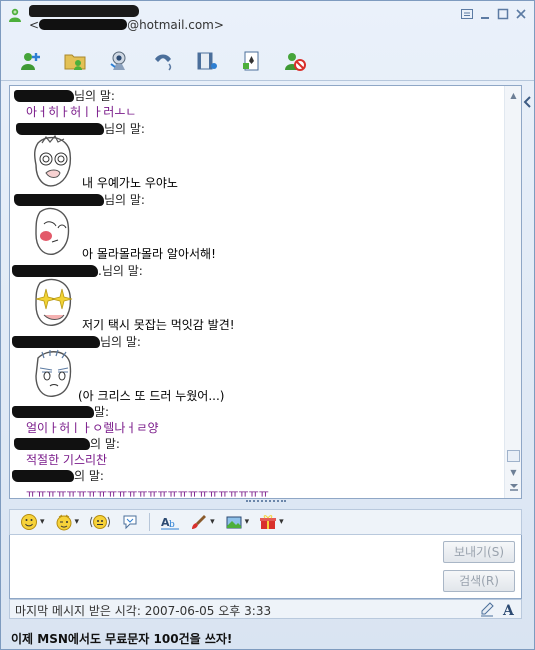  Describe the element at coordinates (175, 25) in the screenshot. I see `email-domain: @hotmail.com>` at that location.